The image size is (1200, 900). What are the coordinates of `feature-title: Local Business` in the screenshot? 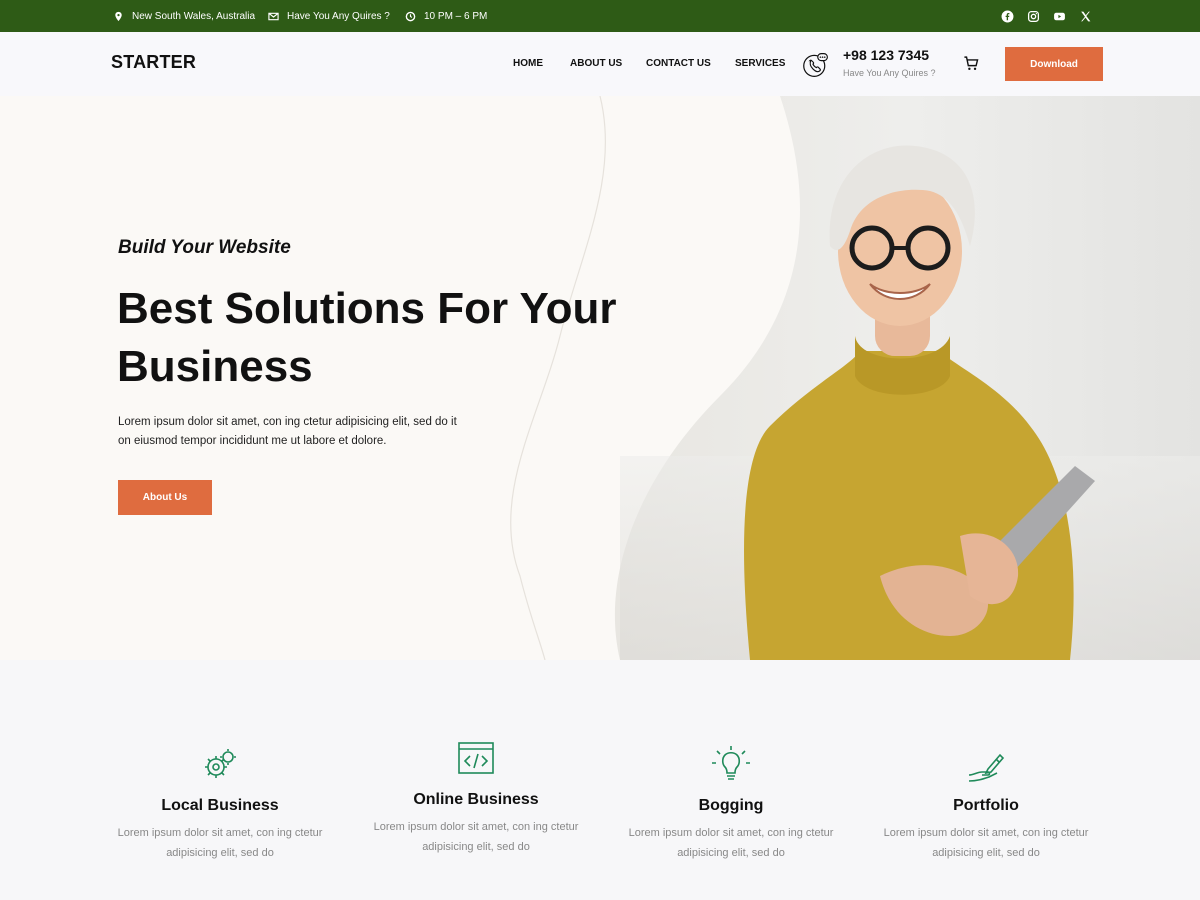 It's located at (220, 805).